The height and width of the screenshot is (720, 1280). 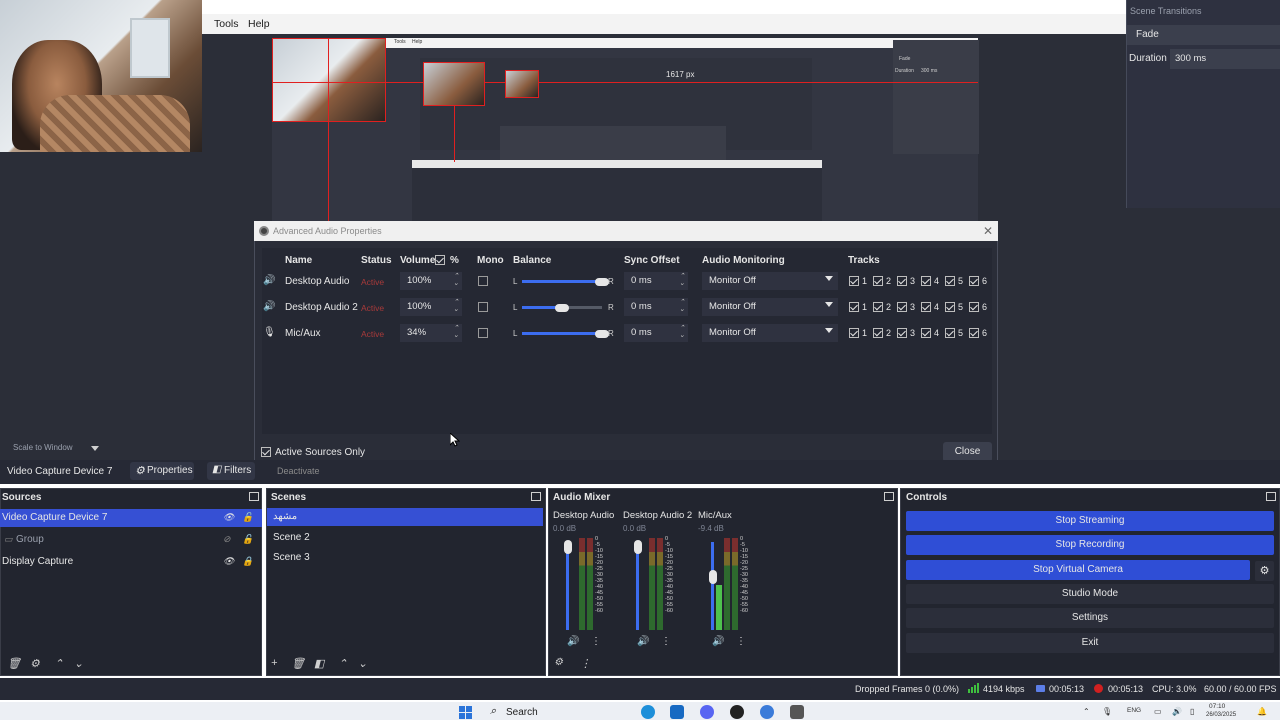 I want to click on lock-icon: 🔒, so click(x=247, y=561).